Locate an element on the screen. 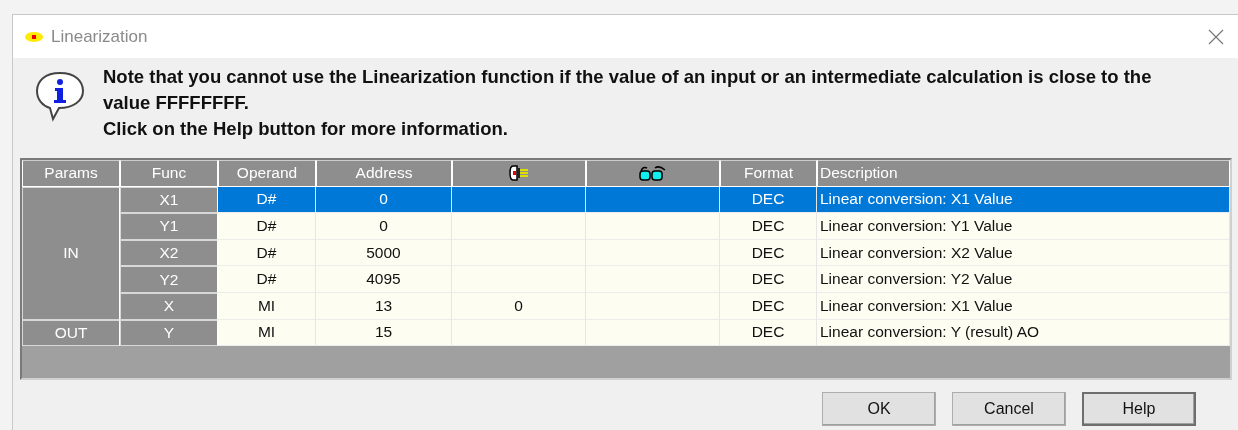  note-text: Note that you cannot use the Linearization function if the value of an input or an intermediate calculation is close to the value FFFFFFFF. is located at coordinates (628, 90).